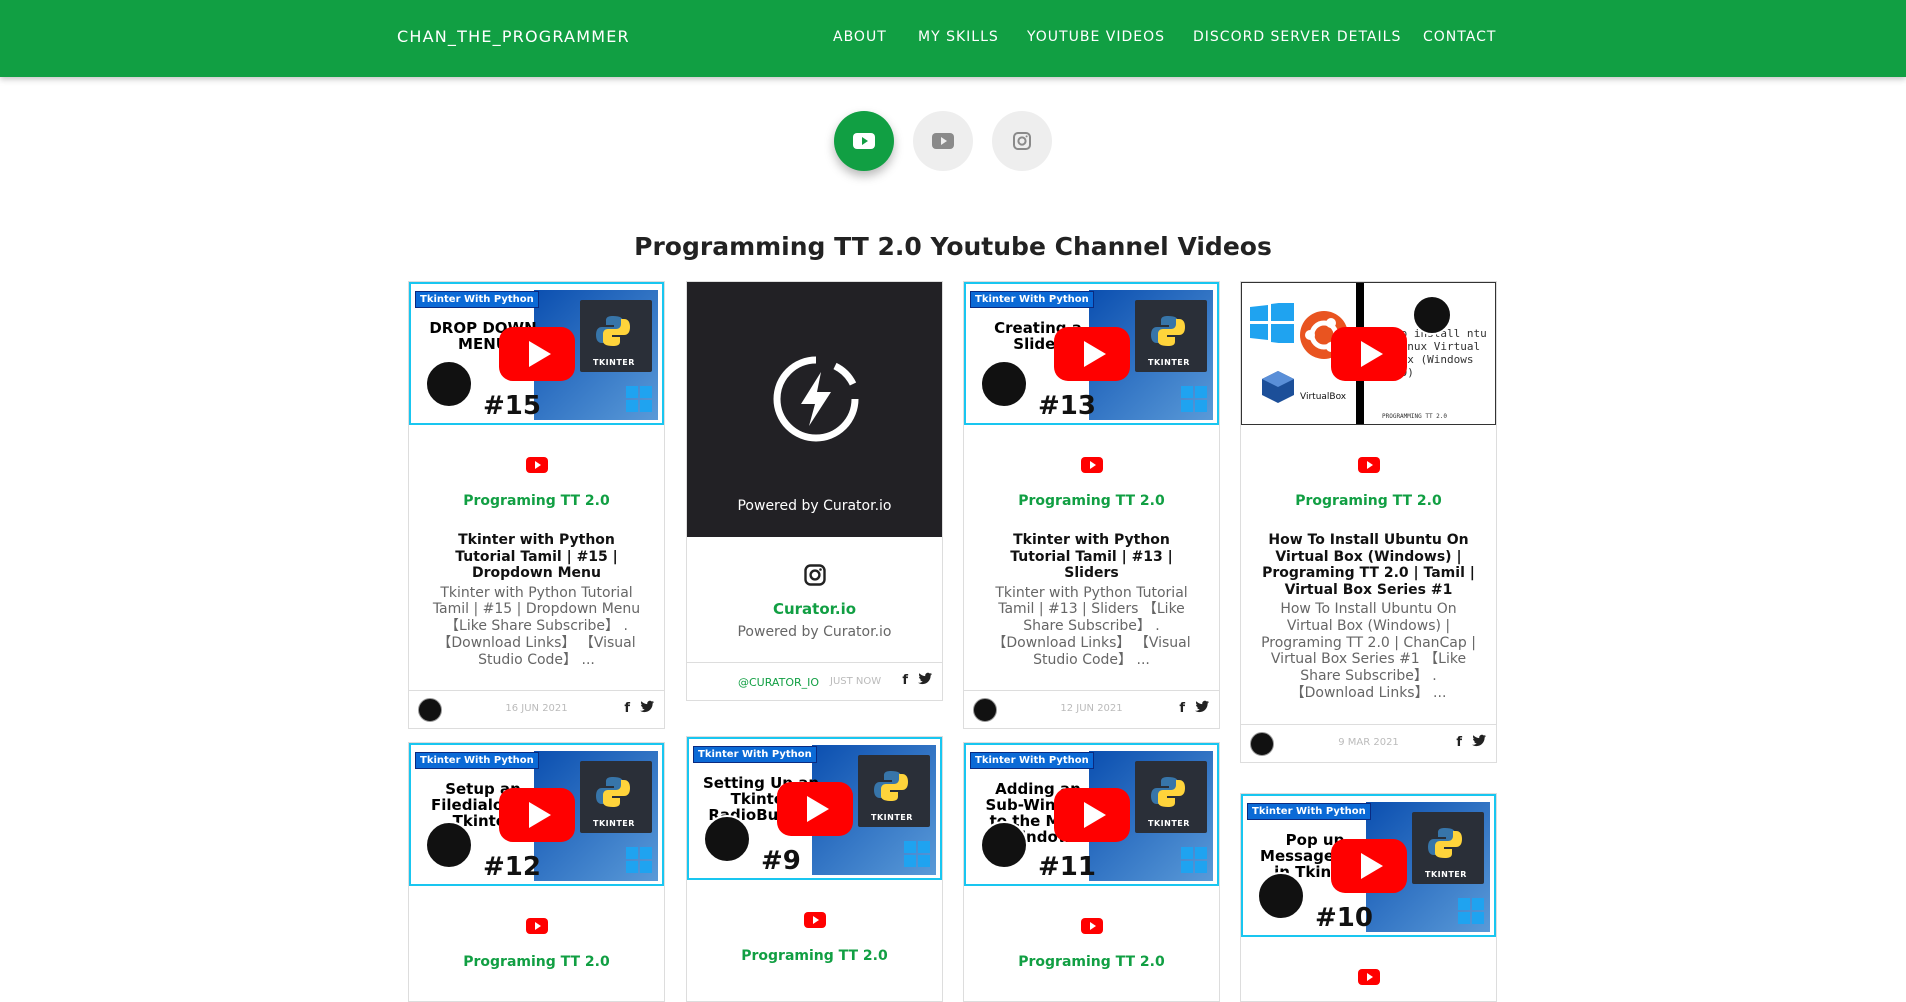  What do you see at coordinates (814, 632) in the screenshot?
I see `curator-subtitle: Powered by Curator.io` at bounding box center [814, 632].